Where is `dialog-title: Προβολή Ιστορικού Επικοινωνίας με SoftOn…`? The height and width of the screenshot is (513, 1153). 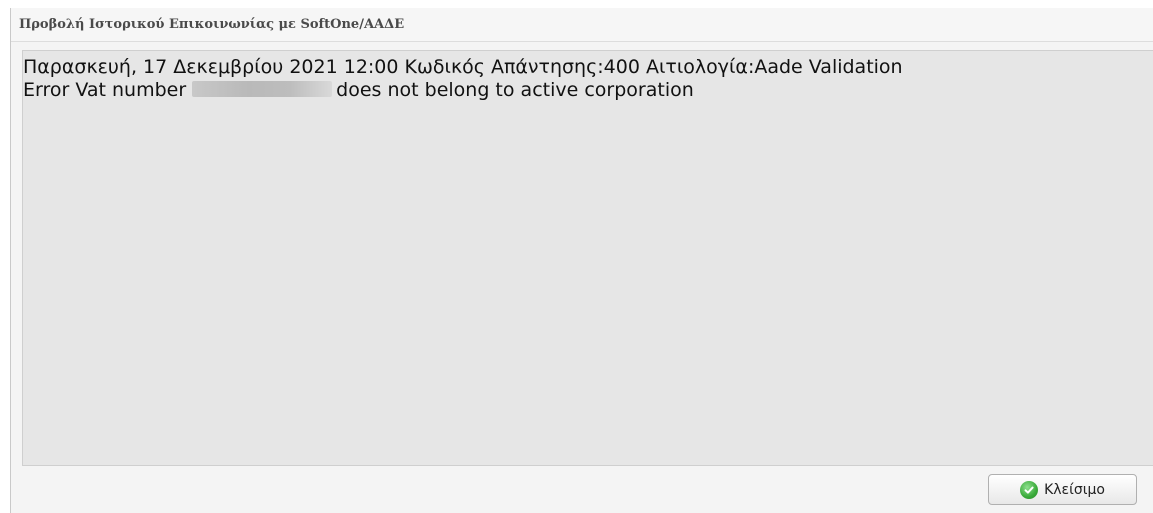
dialog-title: Προβολή Ιστορικού Επικοινωνίας με SoftOn… is located at coordinates (582, 25).